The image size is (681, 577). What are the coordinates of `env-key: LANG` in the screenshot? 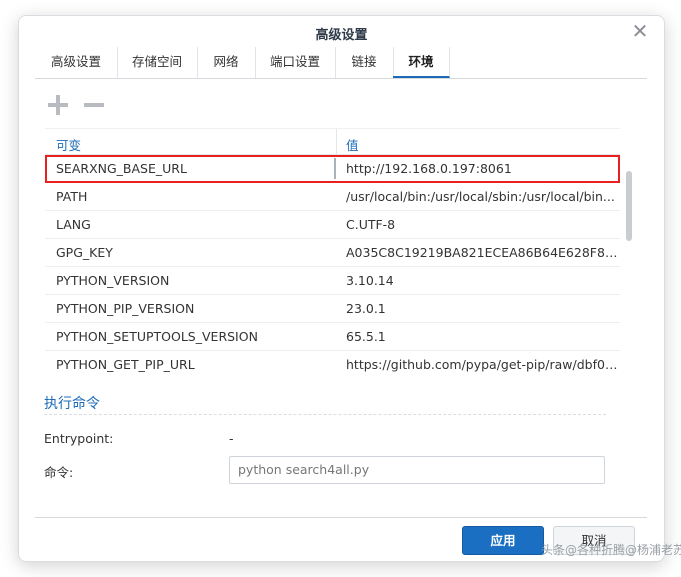 It's located at (73, 224).